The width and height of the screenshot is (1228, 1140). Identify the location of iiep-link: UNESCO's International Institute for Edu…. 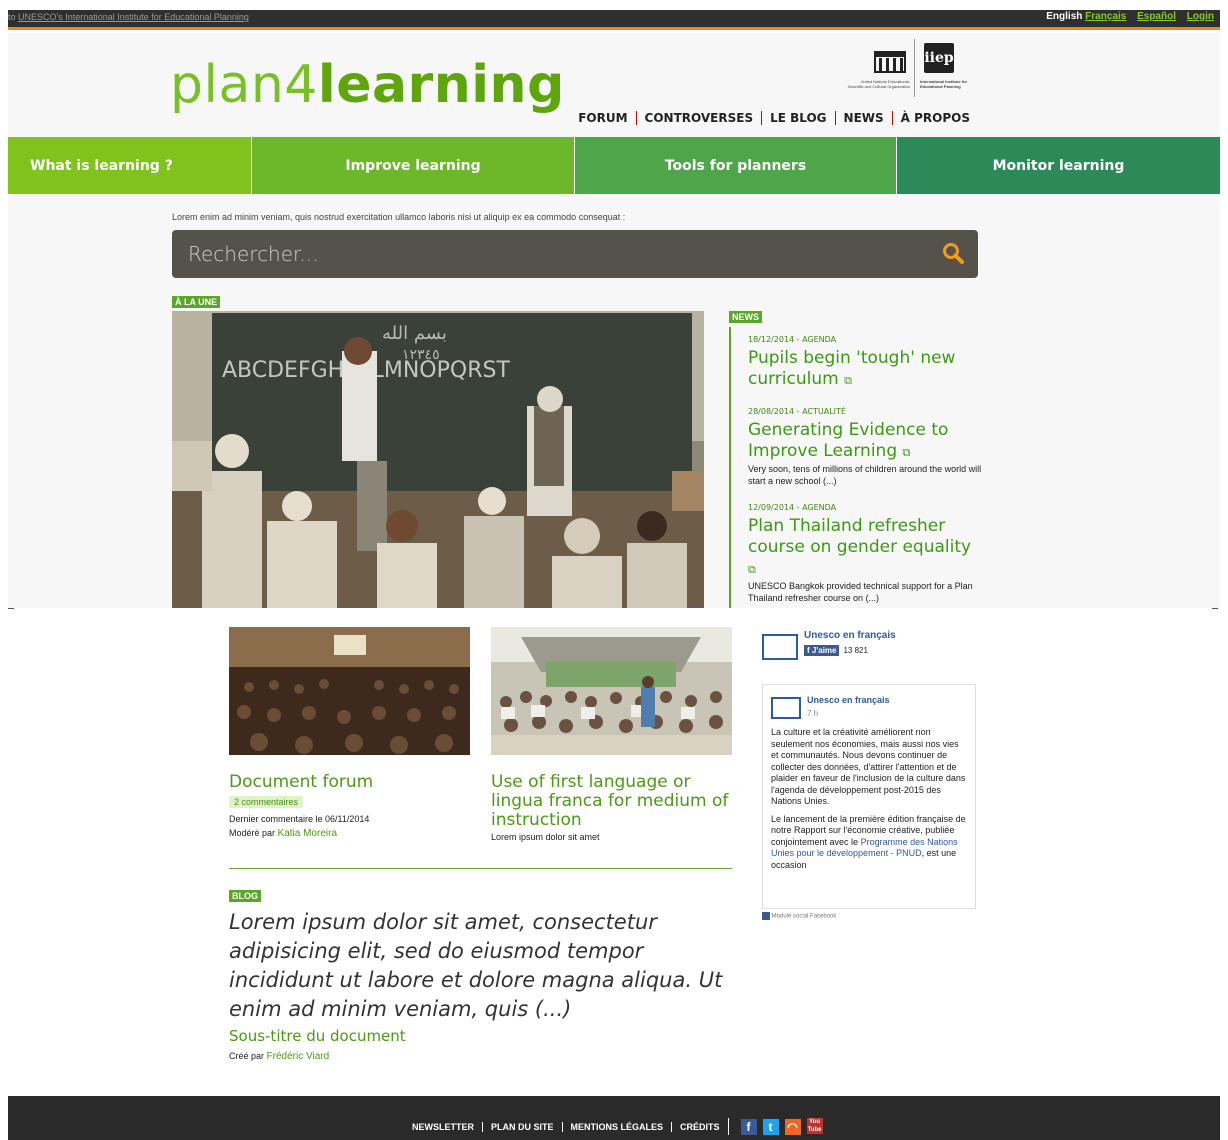
(133, 17).